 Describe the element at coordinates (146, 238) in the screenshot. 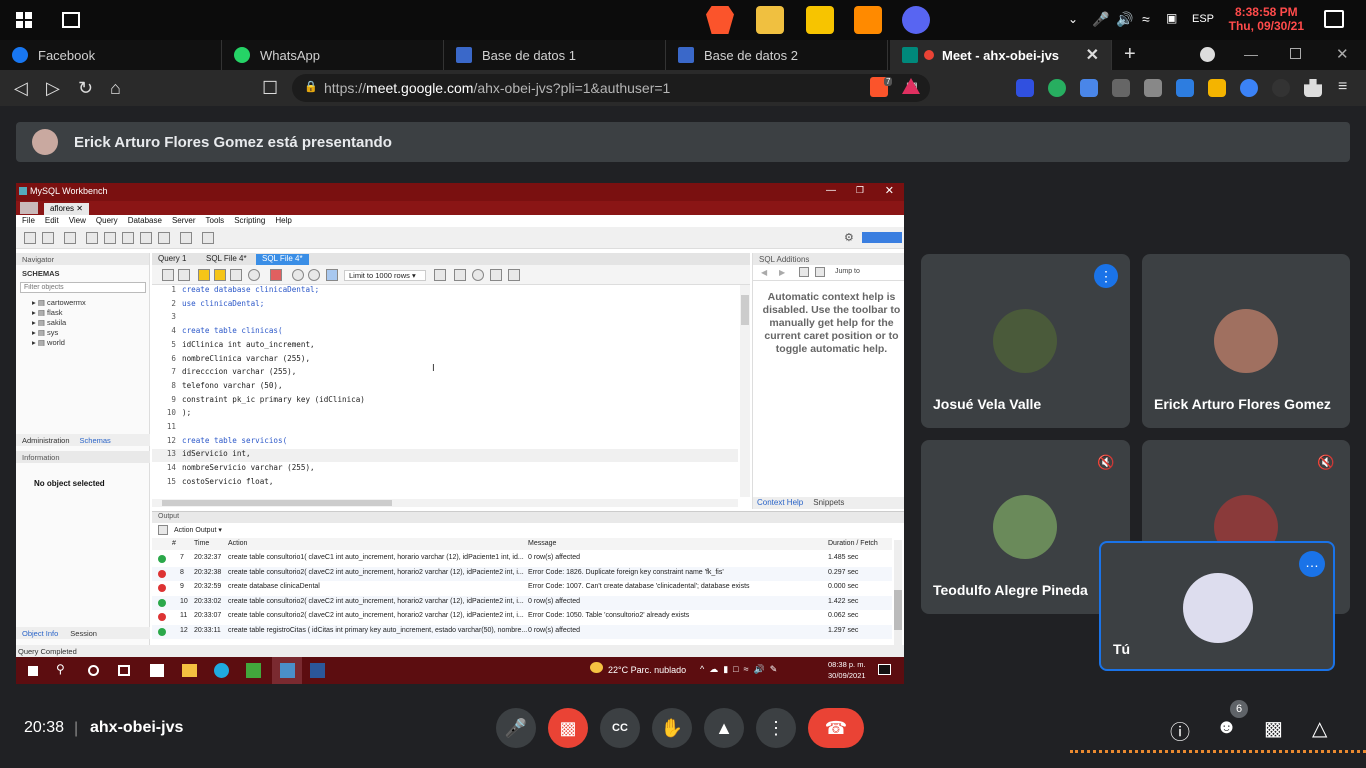

I see `create-procedure-icon` at that location.